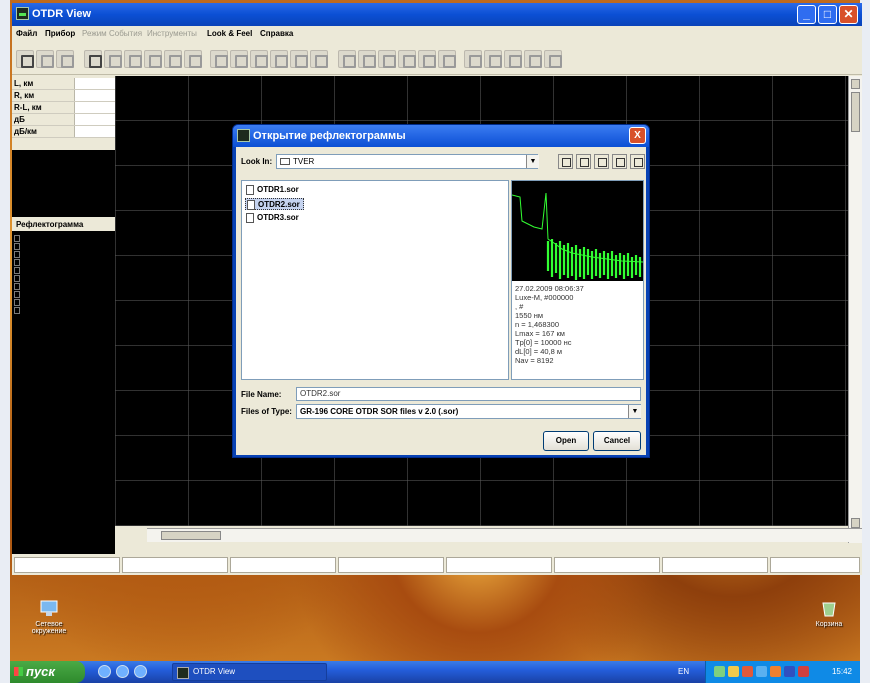  What do you see at coordinates (565, 161) in the screenshot?
I see `up-folder-icon` at bounding box center [565, 161].